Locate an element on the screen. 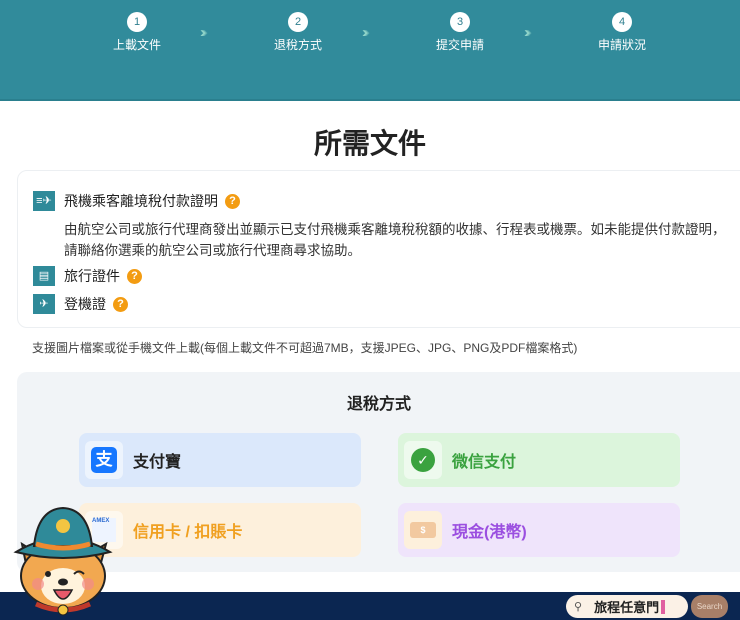 The image size is (740, 620). wechat-icon: ✓ is located at coordinates (423, 460).